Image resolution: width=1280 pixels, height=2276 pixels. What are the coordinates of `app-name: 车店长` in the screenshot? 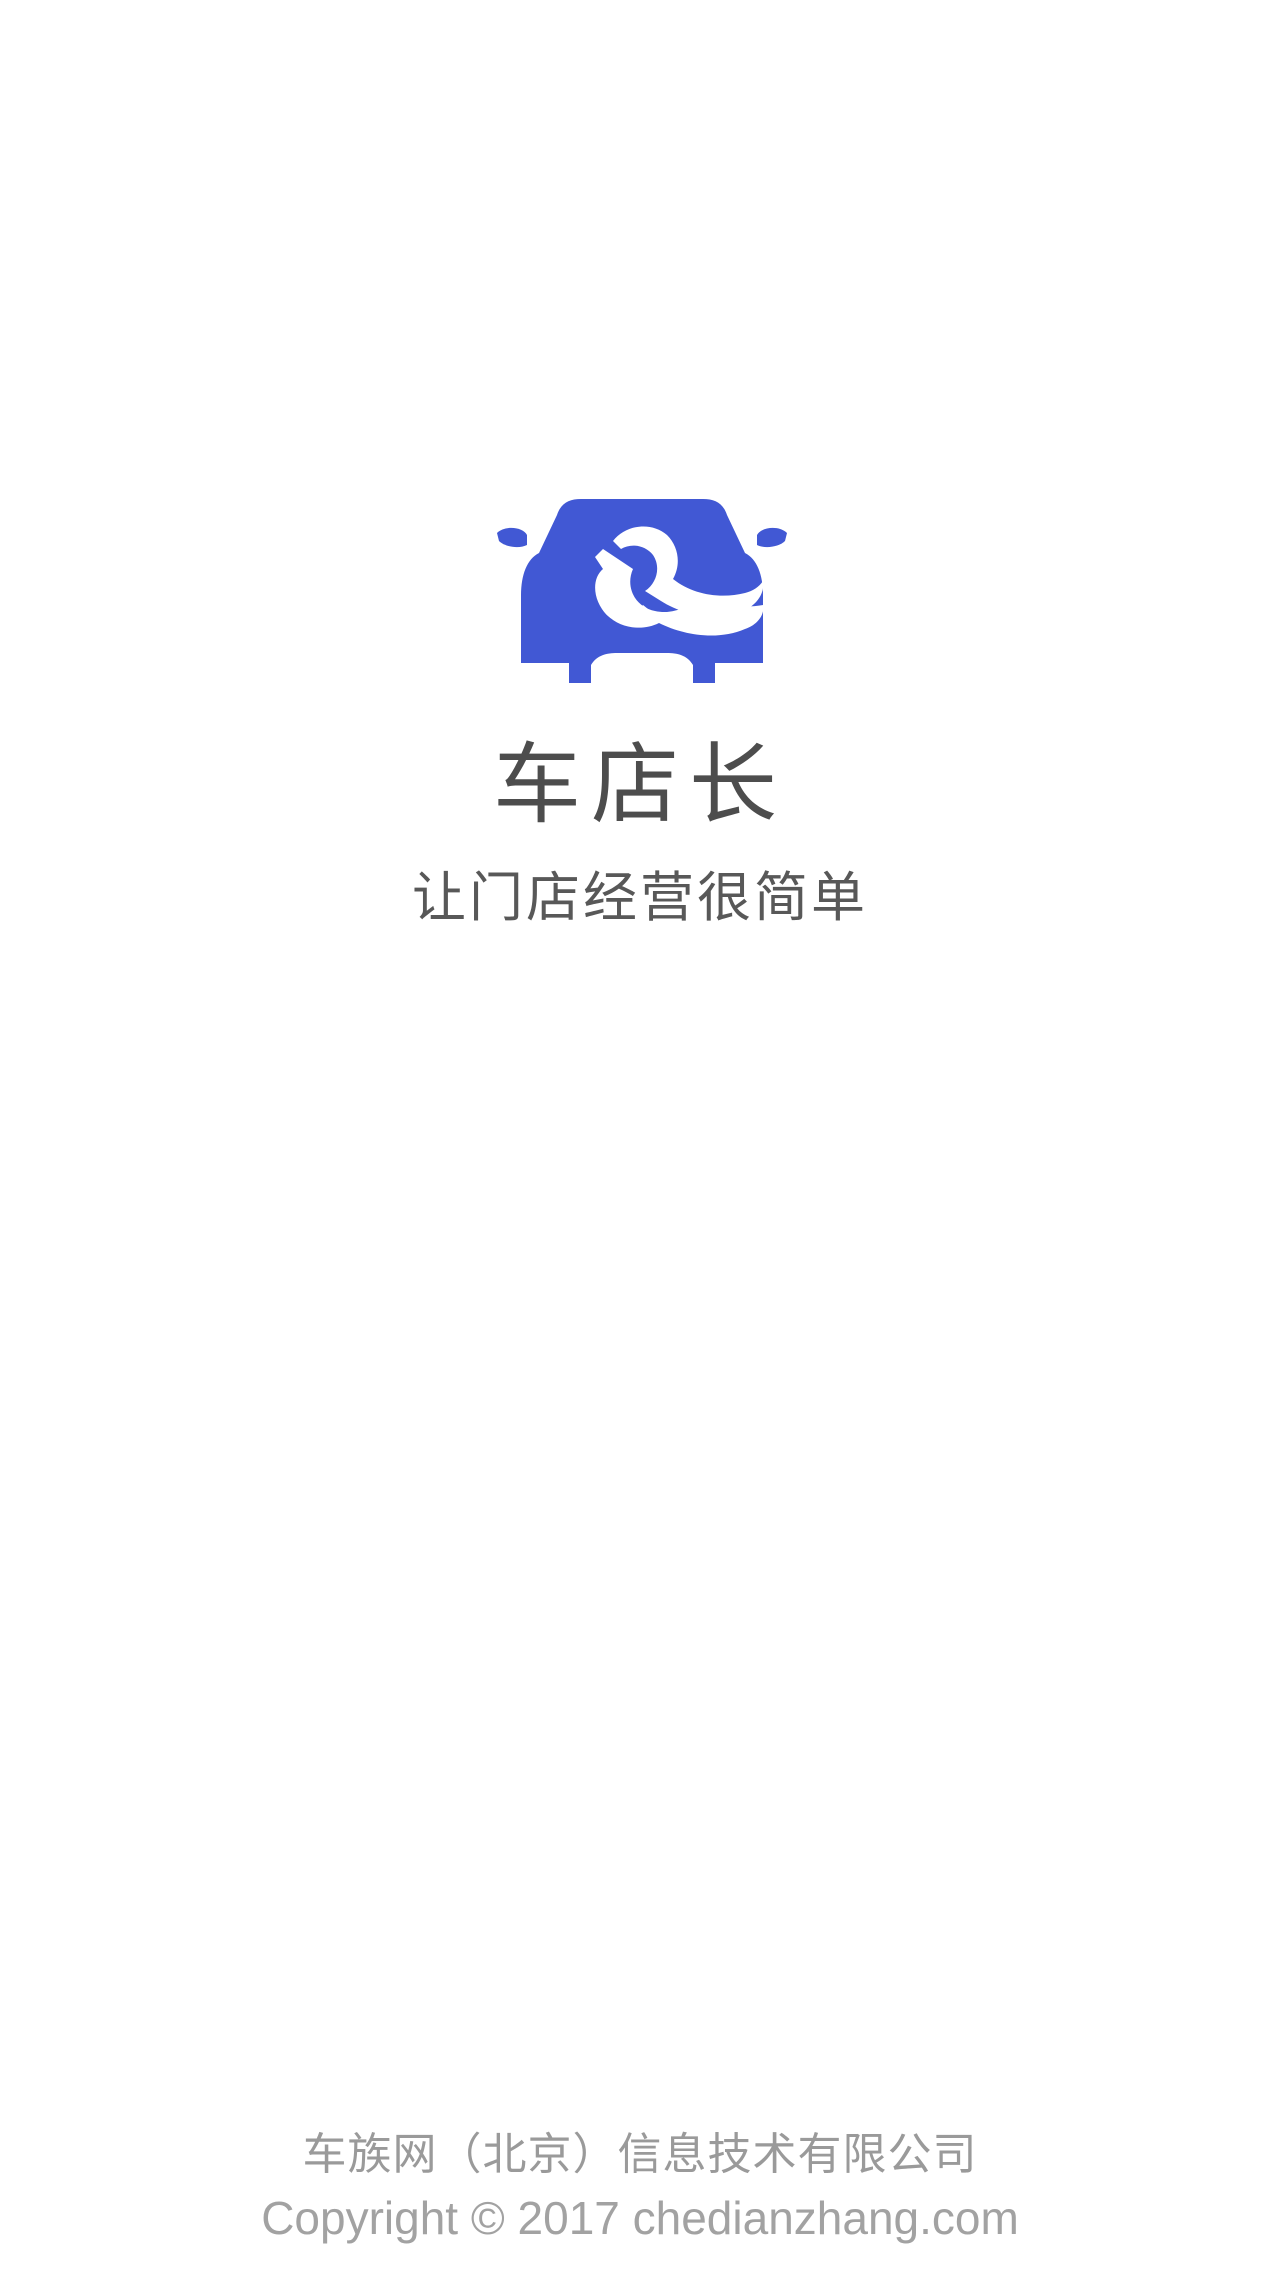 It's located at (639, 784).